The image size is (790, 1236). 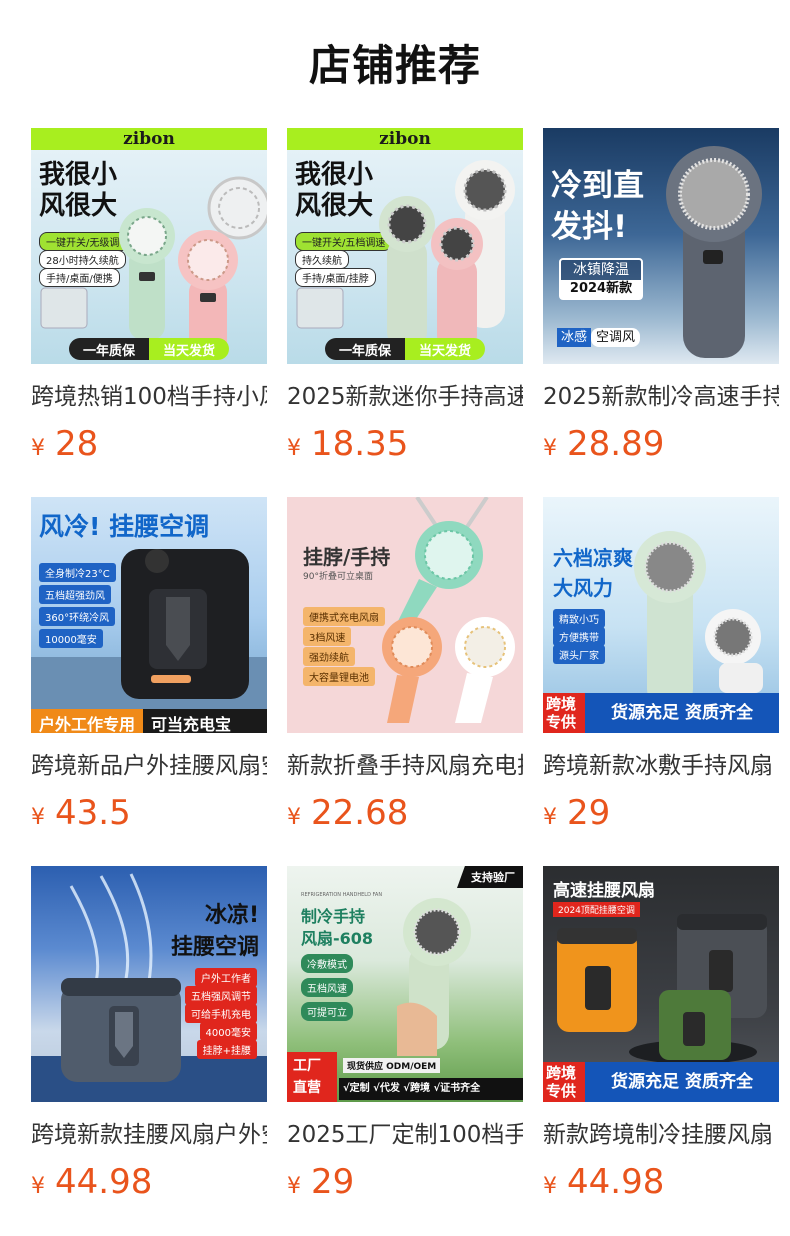 I want to click on product-image: 六档凉爽 大风力 精致小巧 方便携带 源头厂家 跨境 专供 货源充足 资质齐全, so click(x=661, y=615).